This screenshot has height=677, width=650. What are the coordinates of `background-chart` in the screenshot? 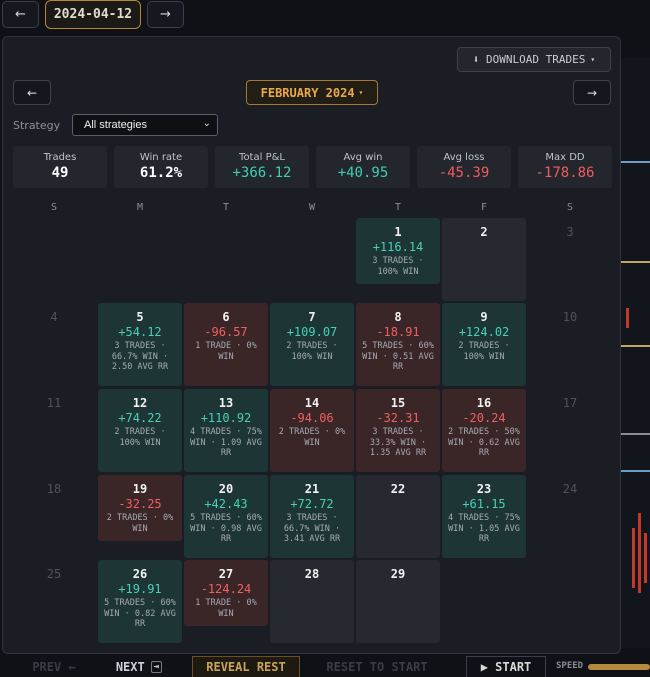 It's located at (634, 353).